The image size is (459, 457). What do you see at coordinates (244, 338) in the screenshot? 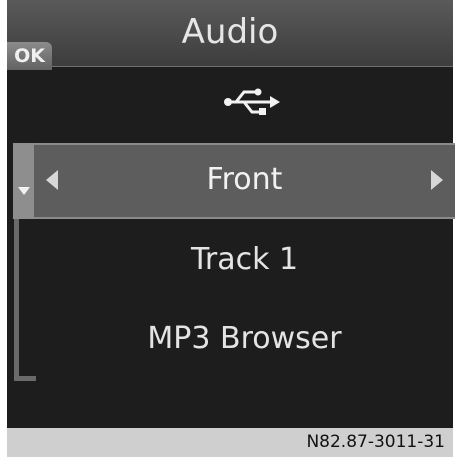
I see `menu-item-mp3-browser: MP3 Browser` at bounding box center [244, 338].